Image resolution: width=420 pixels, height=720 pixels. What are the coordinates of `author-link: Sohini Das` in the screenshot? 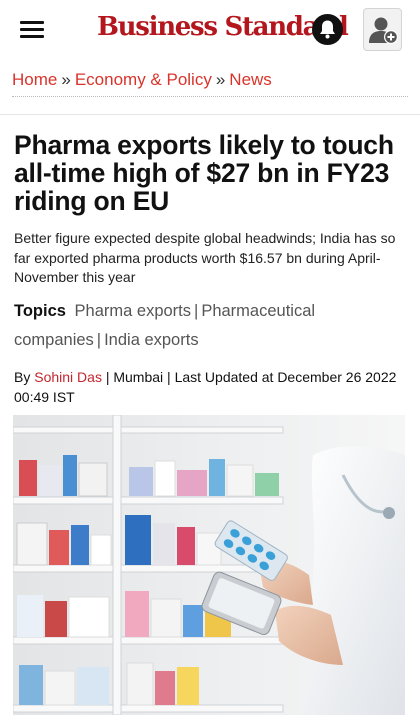 It's located at (68, 377).